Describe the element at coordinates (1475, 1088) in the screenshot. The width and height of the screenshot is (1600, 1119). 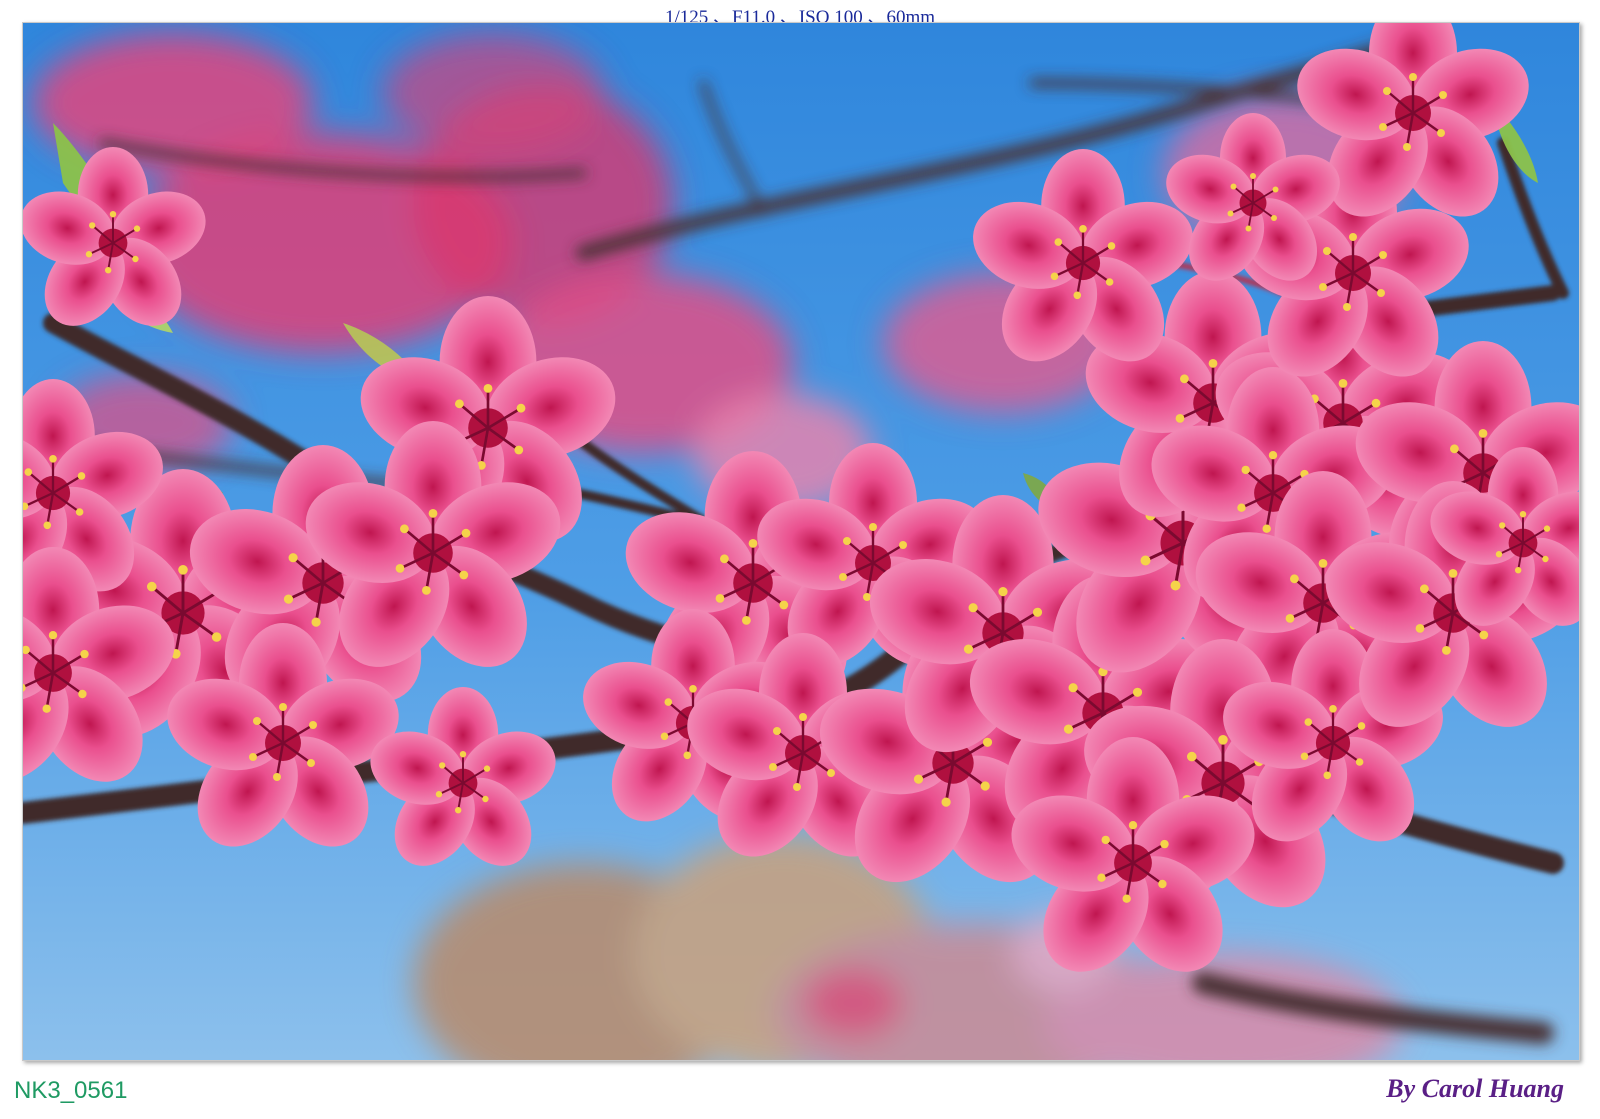
I see `photographer-signature: By Carol Huang` at that location.